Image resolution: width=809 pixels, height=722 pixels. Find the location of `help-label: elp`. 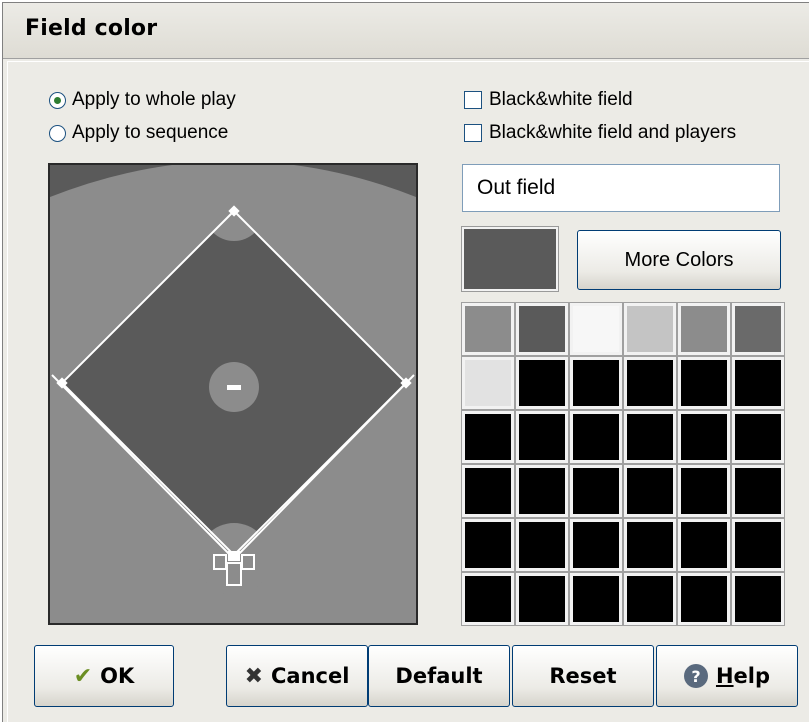

help-label: elp is located at coordinates (752, 676).